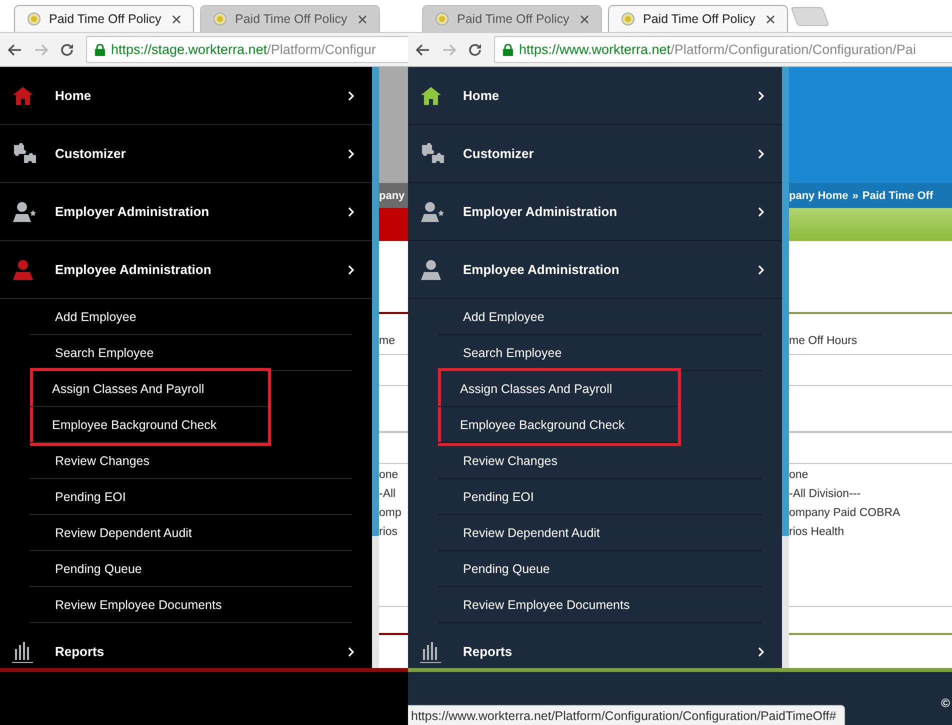 Image resolution: width=952 pixels, height=725 pixels. Describe the element at coordinates (627, 715) in the screenshot. I see `status-url: https://www.workterra.net/Platform/Configuration/Configuration/PaidTimeOff#` at that location.